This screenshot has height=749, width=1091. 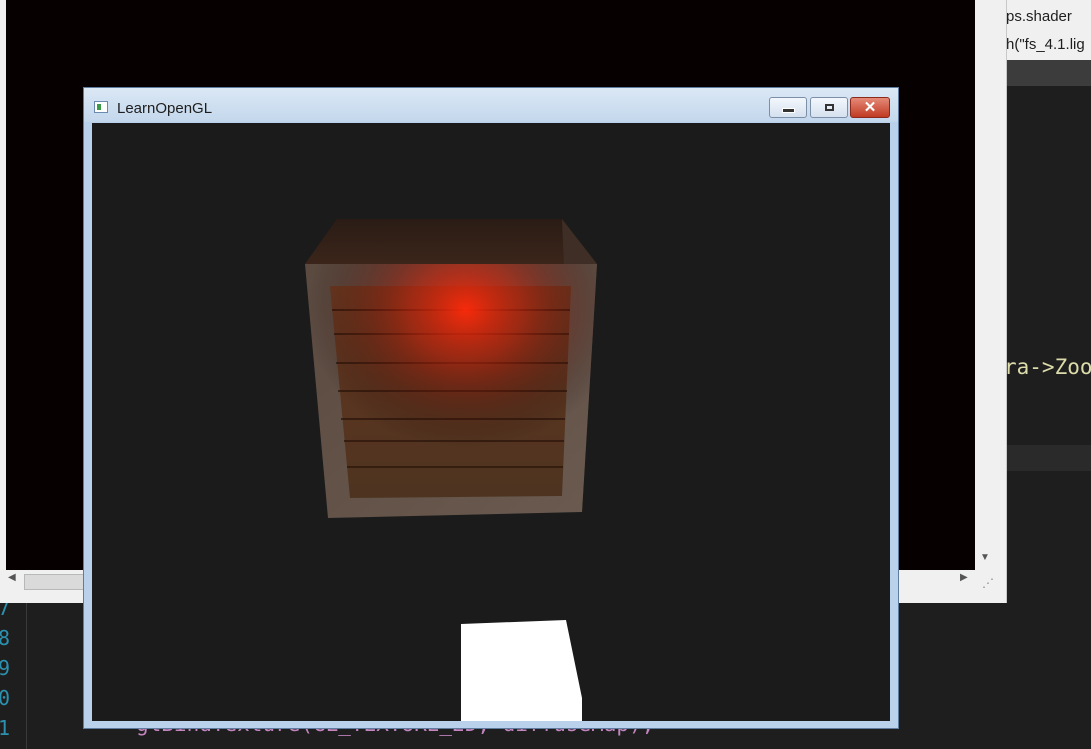 What do you see at coordinates (5, 668) in the screenshot?
I see `line-number: 9` at bounding box center [5, 668].